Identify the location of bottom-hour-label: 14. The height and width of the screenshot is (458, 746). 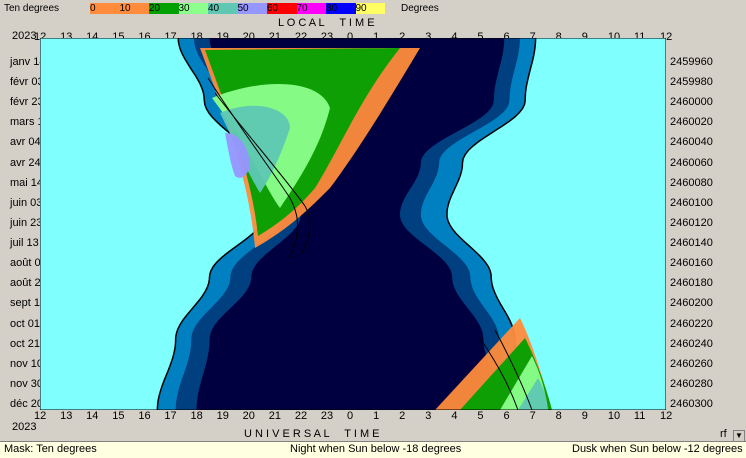
(92, 416).